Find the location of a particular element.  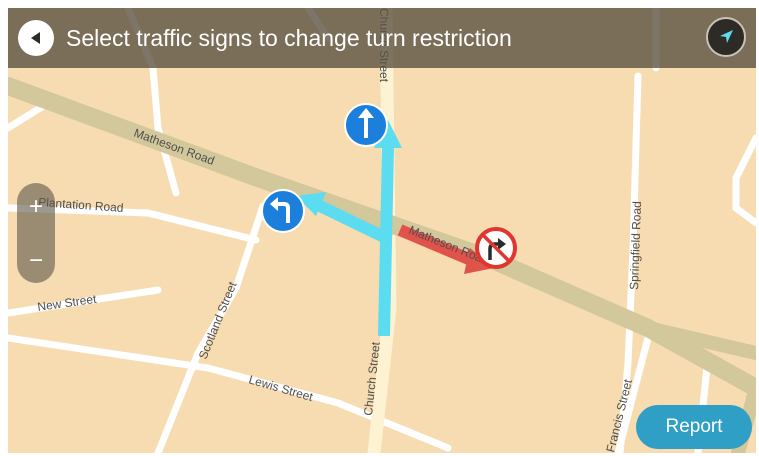

left-sign-circle is located at coordinates (283, 211).